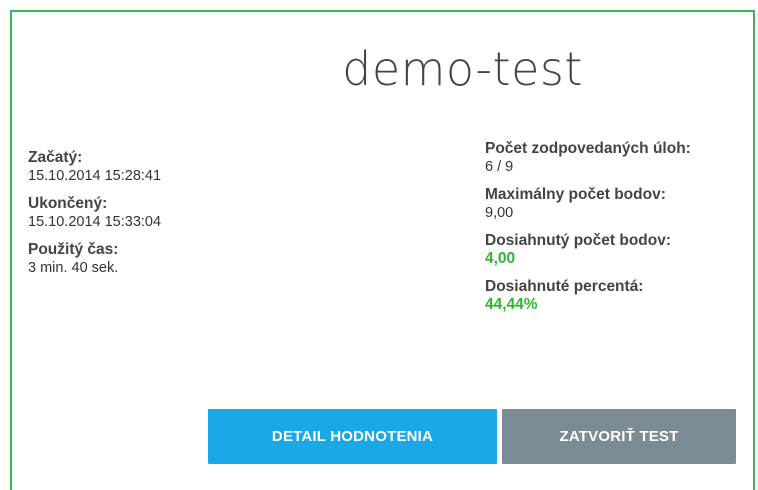 The width and height of the screenshot is (758, 490). I want to click on answered-count-value: 6 / 9, so click(499, 167).